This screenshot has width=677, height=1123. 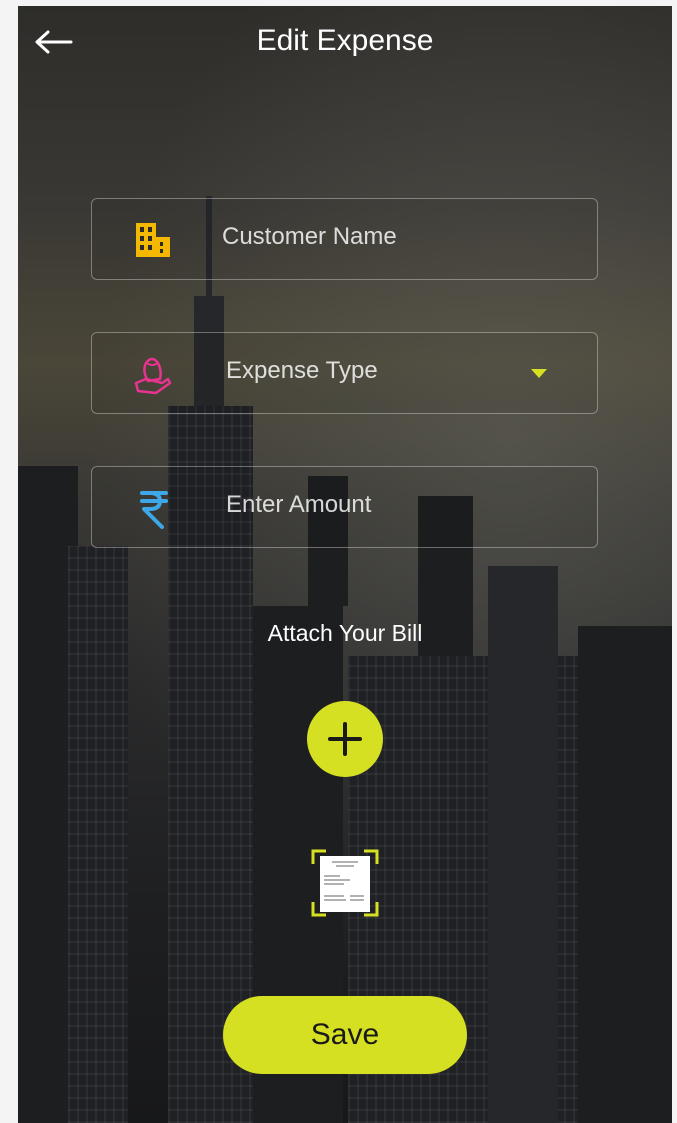 I want to click on expense-type-label: Expense Type, so click(x=302, y=370).